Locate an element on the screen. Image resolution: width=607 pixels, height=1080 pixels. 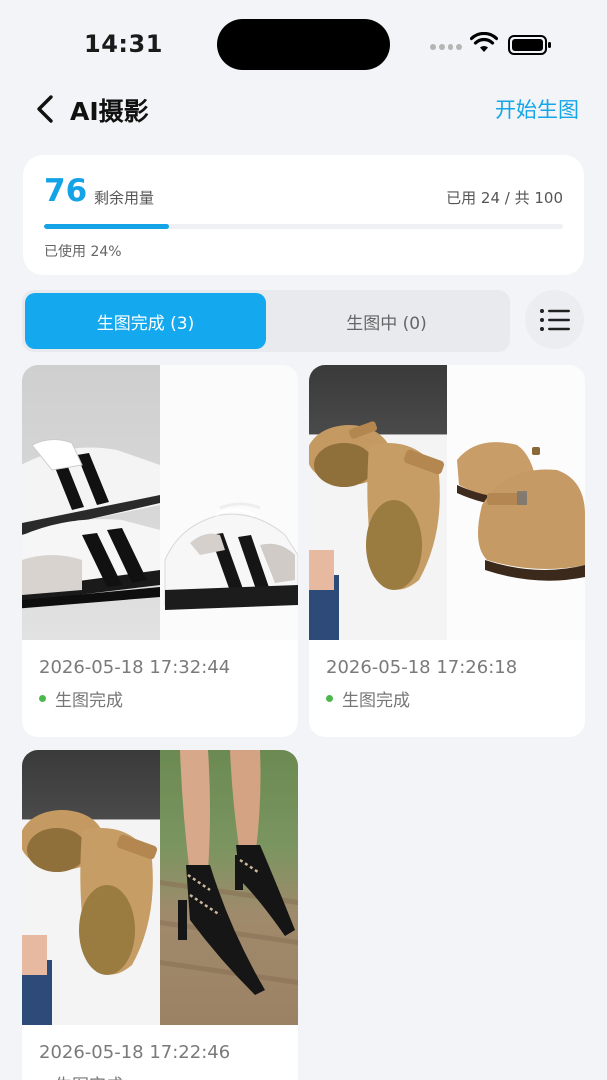
usage-progress-bar is located at coordinates (303, 226).